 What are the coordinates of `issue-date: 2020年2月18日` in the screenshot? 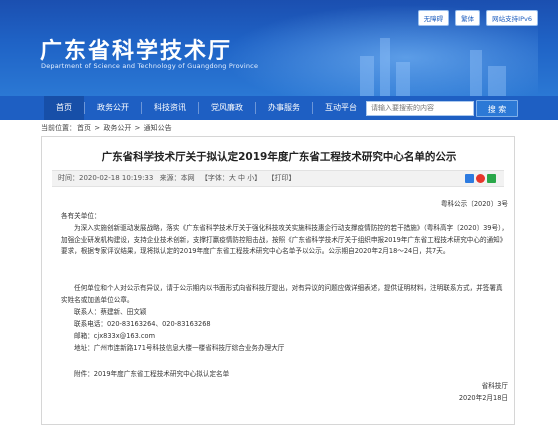 It's located at (483, 398).